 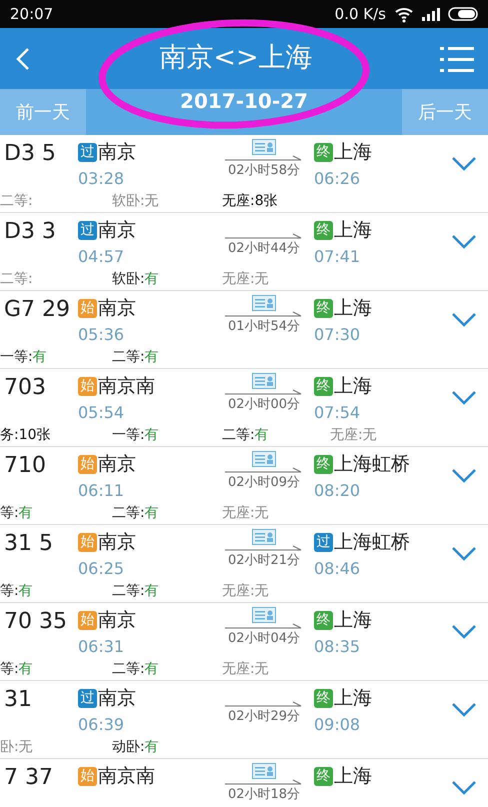 What do you see at coordinates (102, 178) in the screenshot?
I see `departure-time: 03:28` at bounding box center [102, 178].